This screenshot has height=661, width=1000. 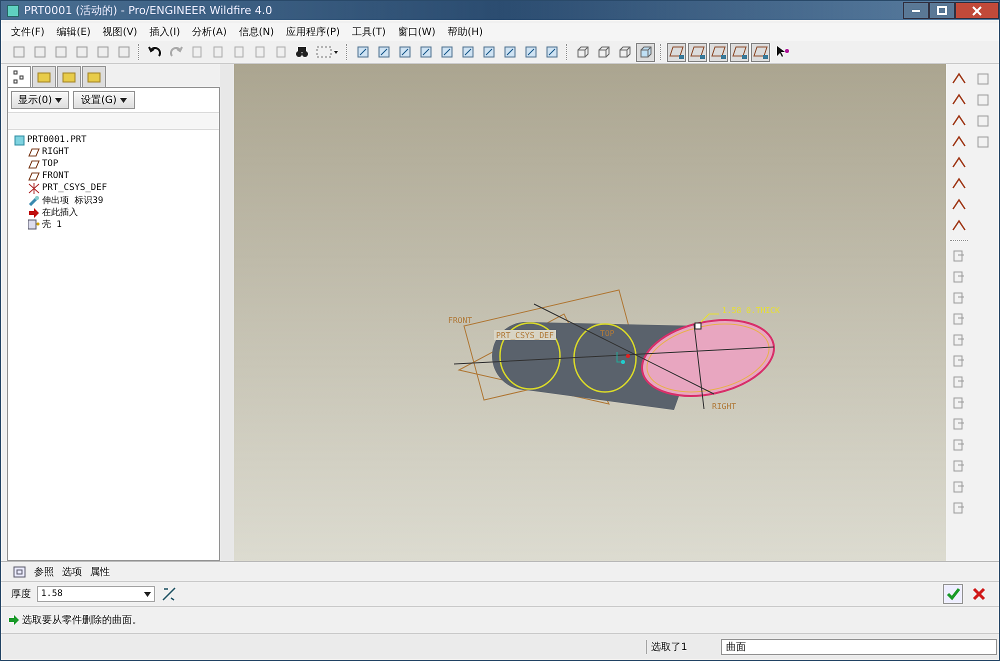 I want to click on menu-item: 工具(T), so click(x=369, y=32).